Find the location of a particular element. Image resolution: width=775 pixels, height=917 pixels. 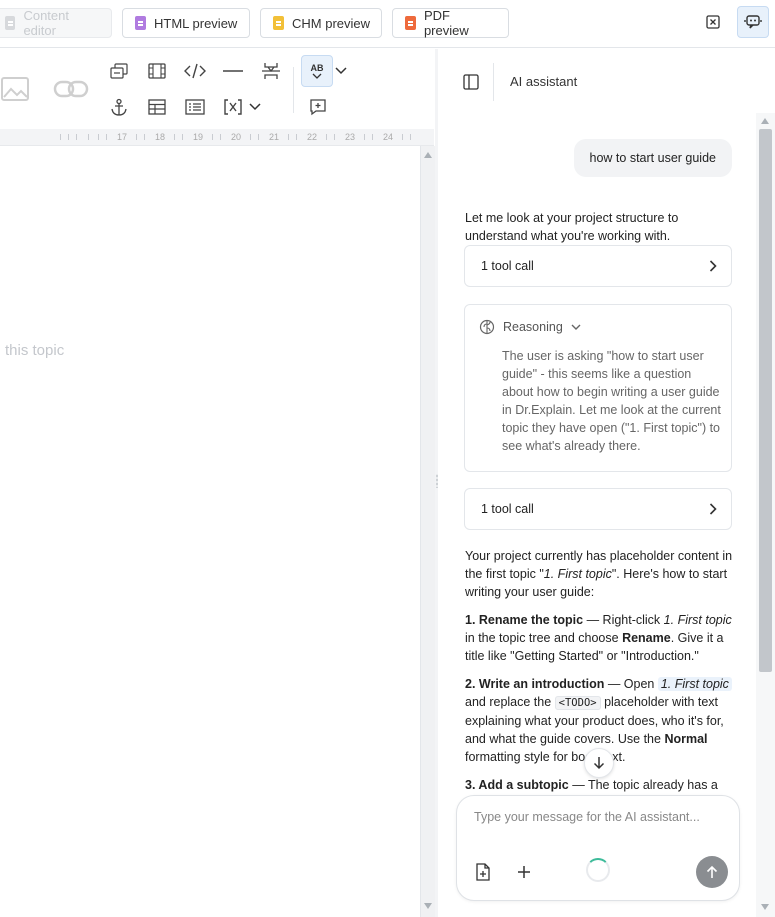

inline-code: <TODO> is located at coordinates (577, 703).